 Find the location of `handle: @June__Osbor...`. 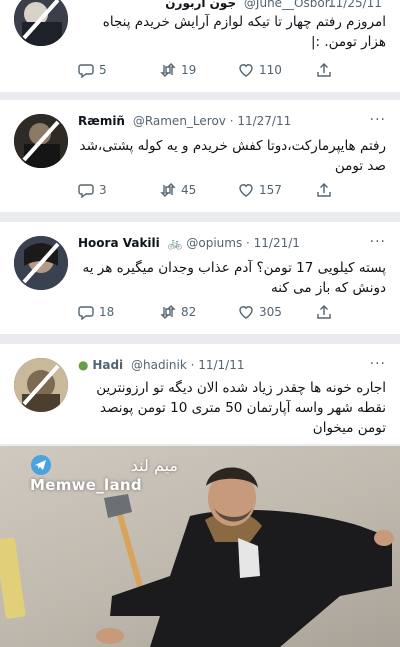

handle: @June__Osbor... is located at coordinates (292, 5).